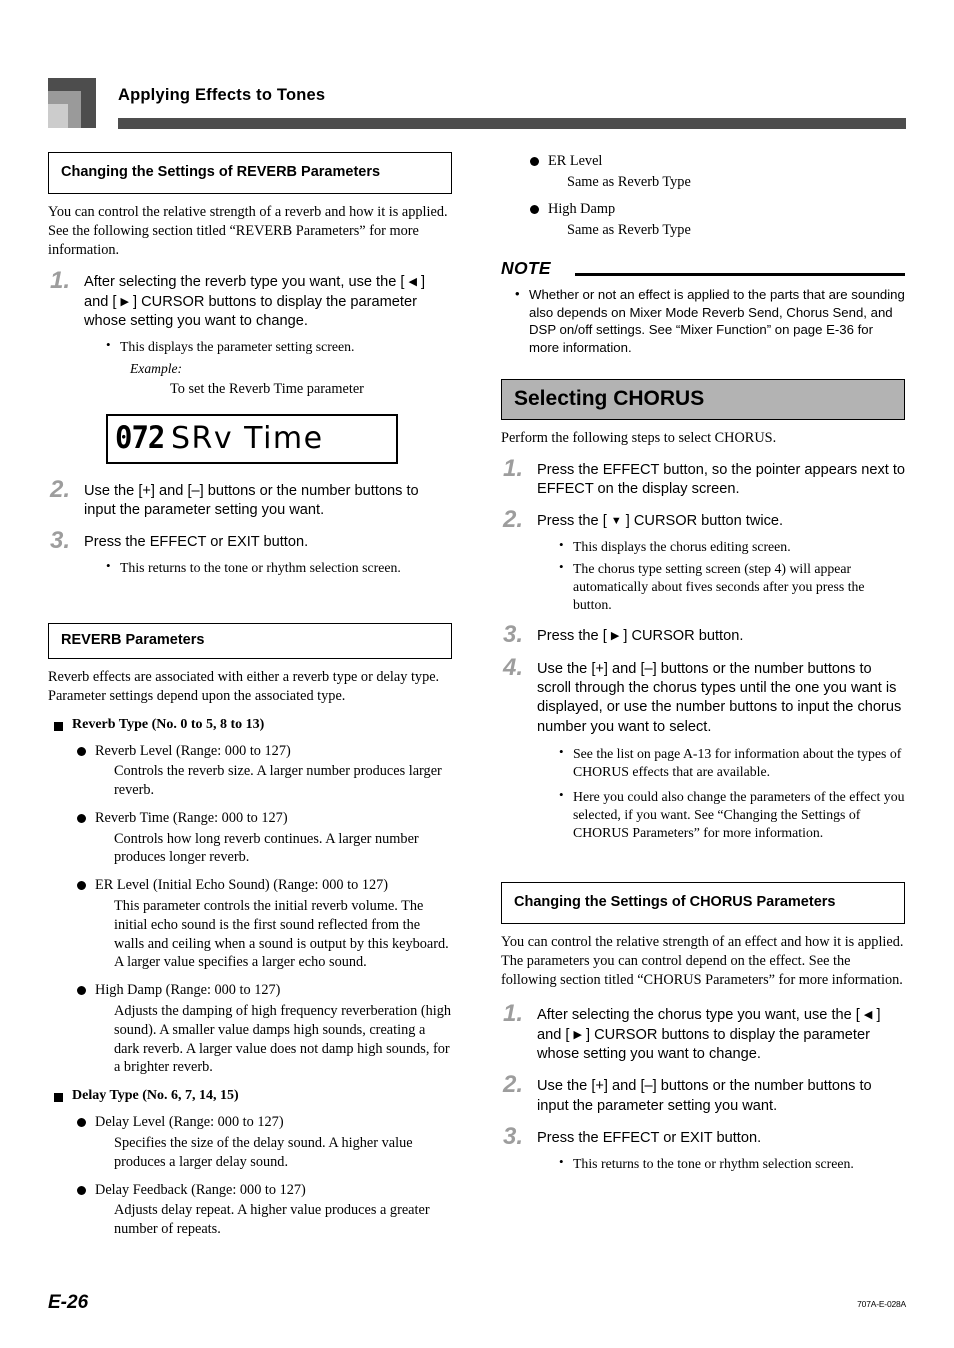 Image resolution: width=954 pixels, height=1348 pixels. Describe the element at coordinates (139, 438) in the screenshot. I see `lcd-digits: 072` at that location.